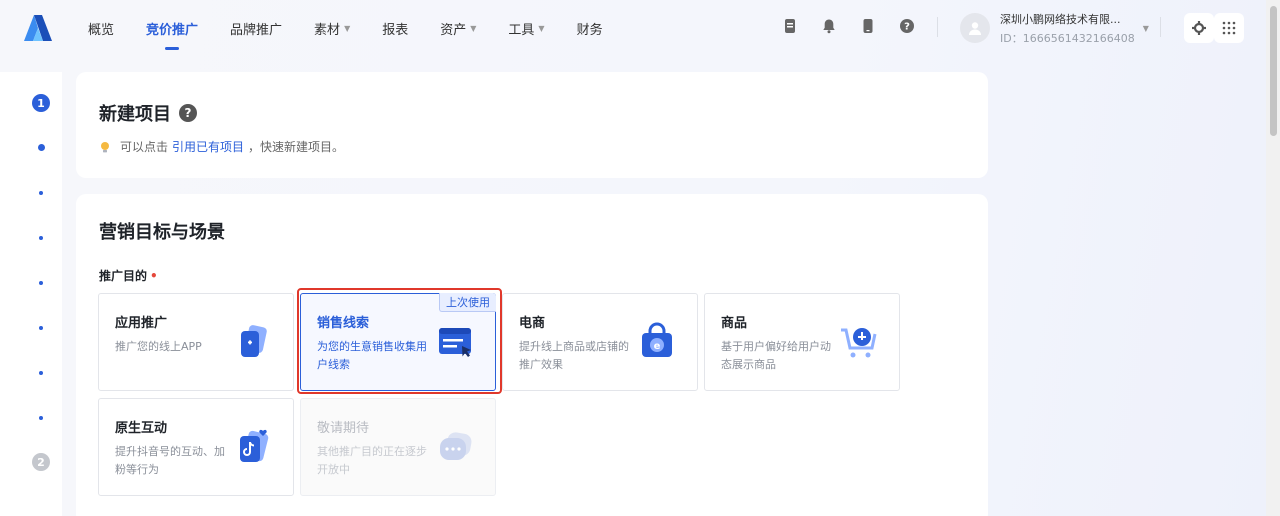  What do you see at coordinates (1273, 258) in the screenshot?
I see `page-scrollbar` at bounding box center [1273, 258].